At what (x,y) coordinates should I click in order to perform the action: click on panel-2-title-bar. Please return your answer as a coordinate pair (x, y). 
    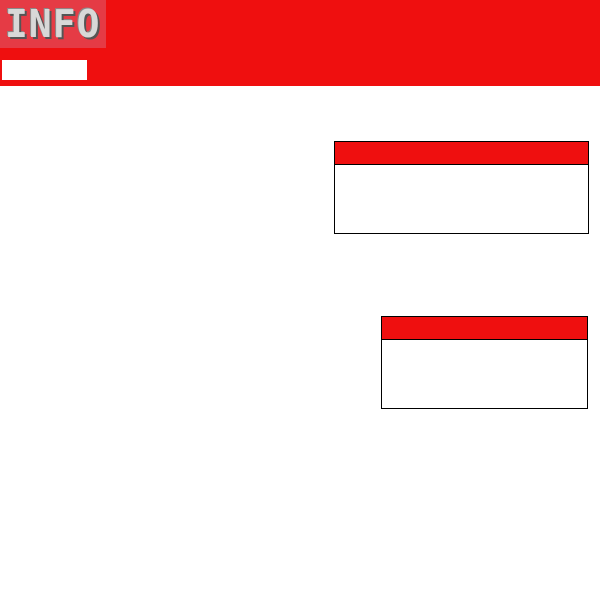
    Looking at the image, I should click on (484, 328).